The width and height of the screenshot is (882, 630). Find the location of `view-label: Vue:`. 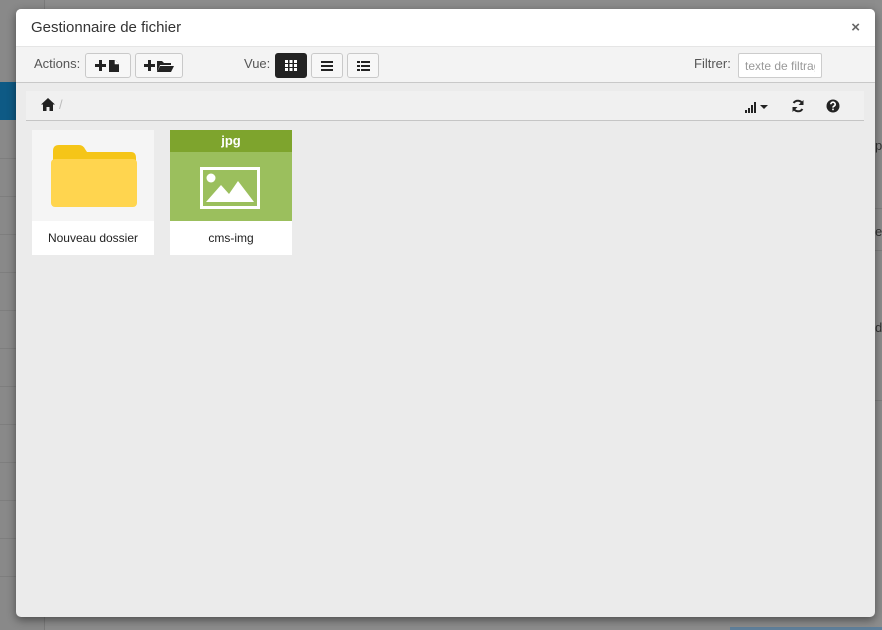

view-label: Vue: is located at coordinates (257, 63).